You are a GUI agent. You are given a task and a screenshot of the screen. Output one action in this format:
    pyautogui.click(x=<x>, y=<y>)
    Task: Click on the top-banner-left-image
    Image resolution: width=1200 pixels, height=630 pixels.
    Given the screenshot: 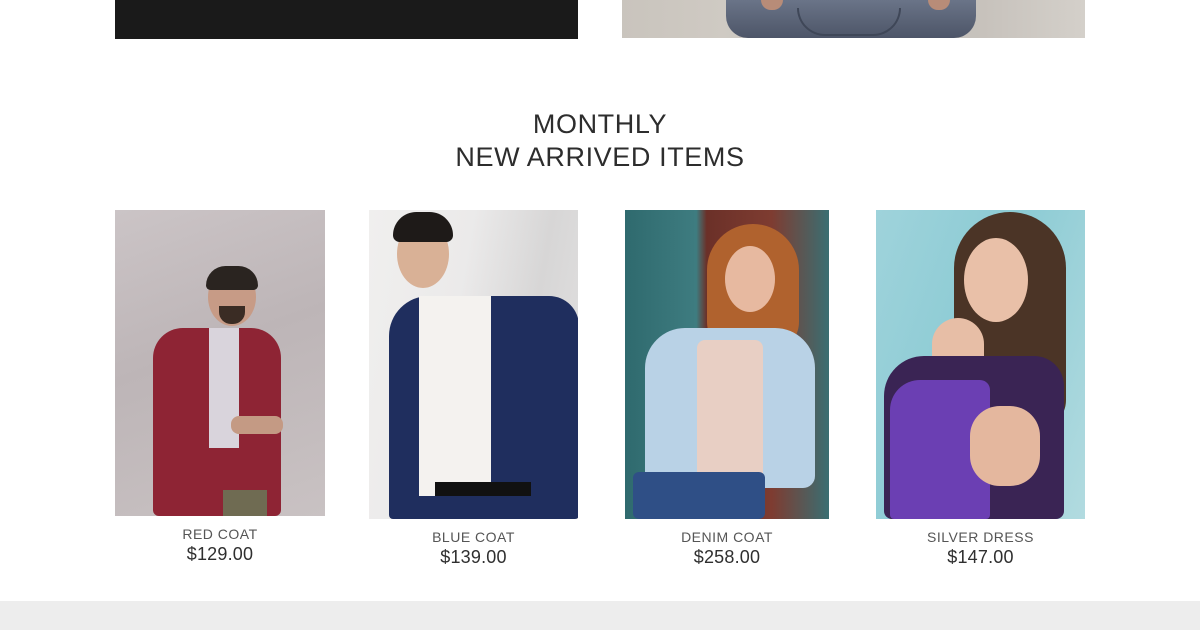 What is the action you would take?
    pyautogui.click(x=346, y=19)
    